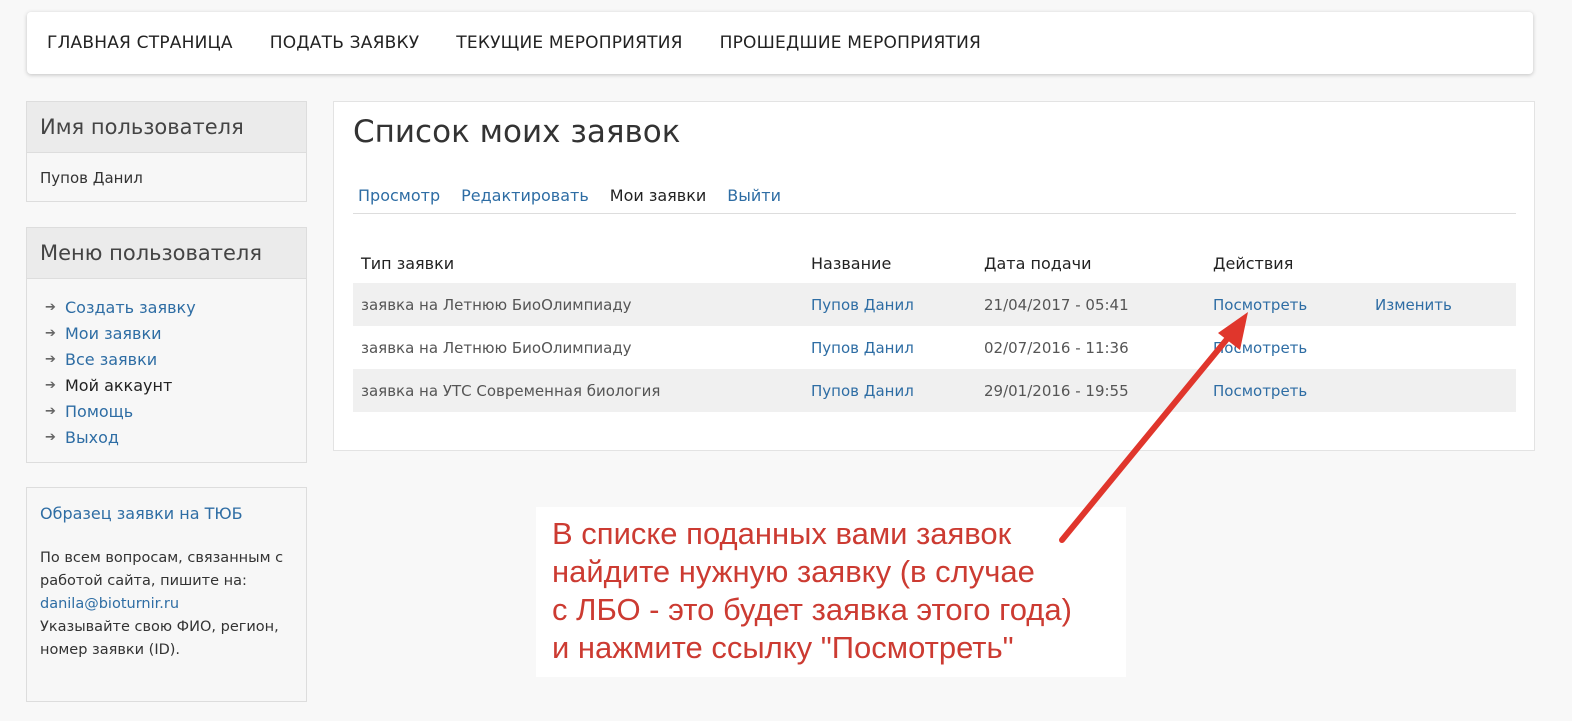 The image size is (1572, 721). Describe the element at coordinates (408, 263) in the screenshot. I see `header-type: Тип заявки` at that location.